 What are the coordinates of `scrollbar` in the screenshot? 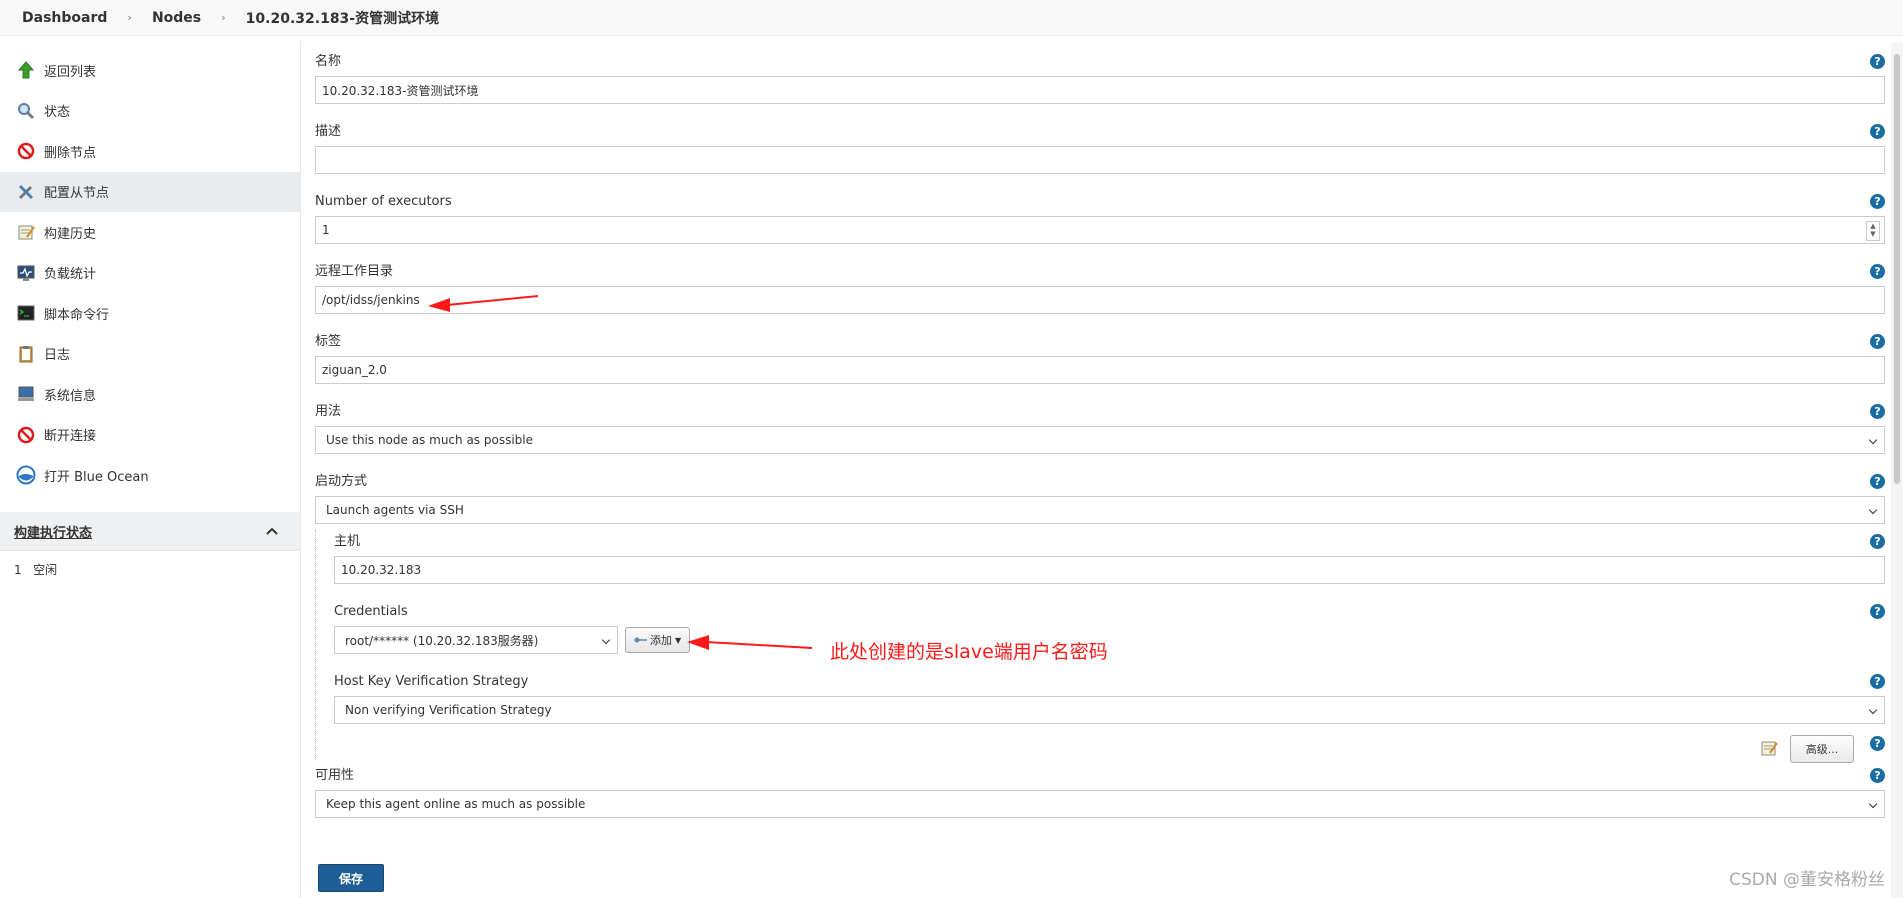 It's located at (1897, 470).